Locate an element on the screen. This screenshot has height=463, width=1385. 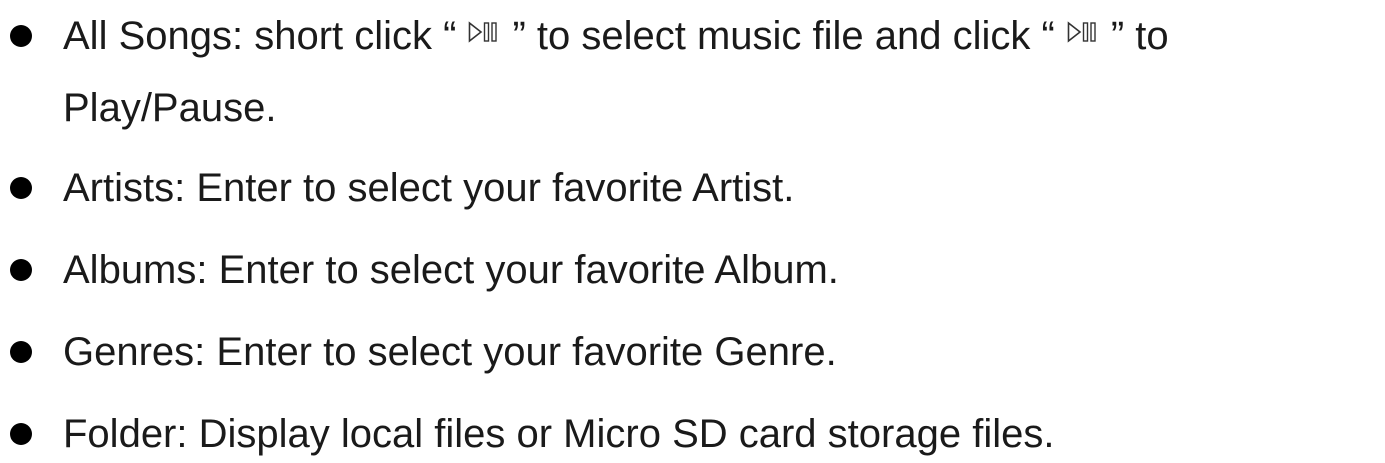
list-item-text-continuation: Play/Pause. is located at coordinates (170, 108).